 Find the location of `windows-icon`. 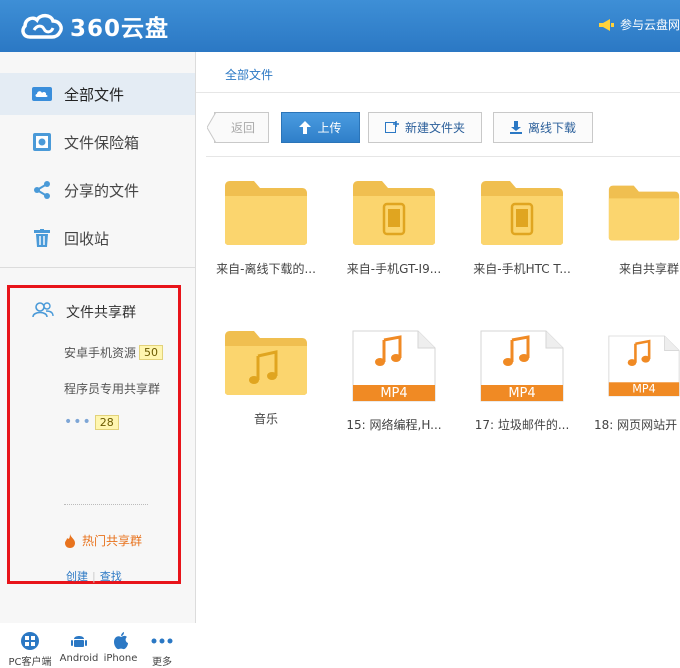

windows-icon is located at coordinates (30, 641).